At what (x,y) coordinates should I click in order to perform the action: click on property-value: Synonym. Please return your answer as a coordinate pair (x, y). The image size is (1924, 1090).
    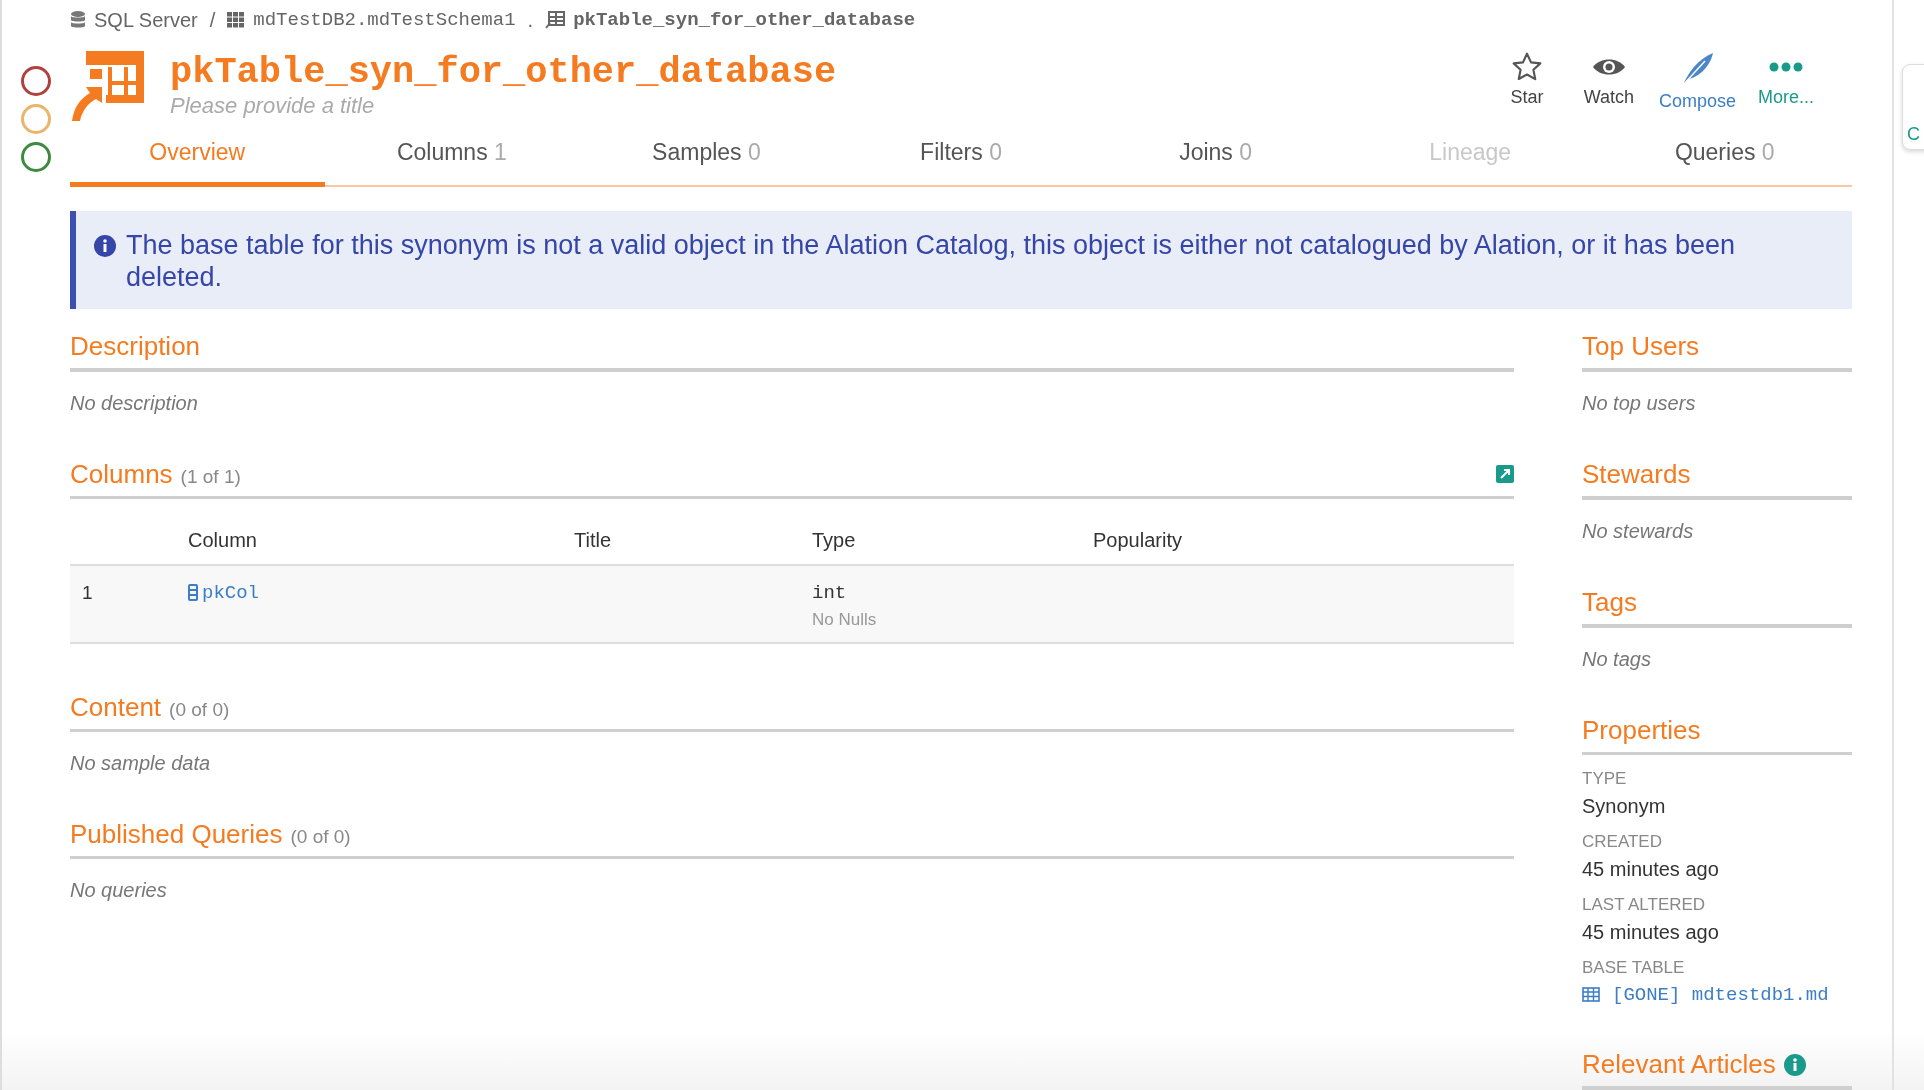
    Looking at the image, I should click on (1624, 806).